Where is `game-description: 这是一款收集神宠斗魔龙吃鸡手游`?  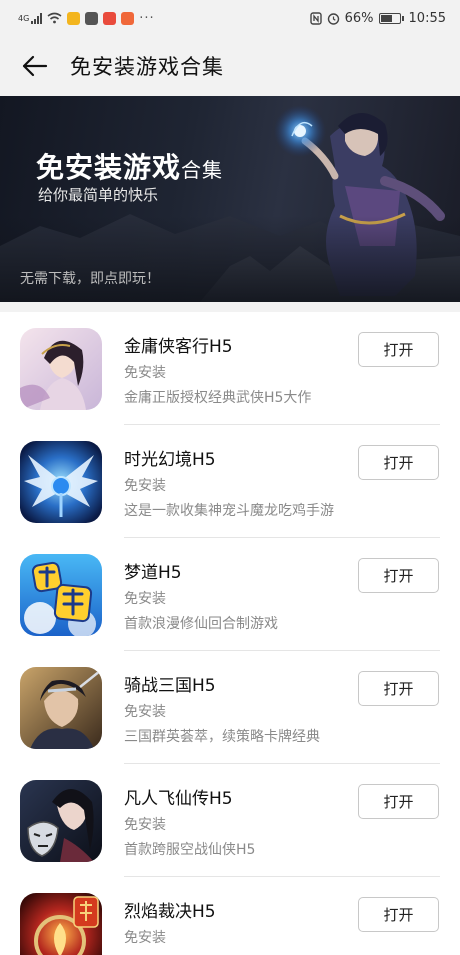
game-description: 这是一款收集神宠斗魔龙吃鸡手游 is located at coordinates (229, 511).